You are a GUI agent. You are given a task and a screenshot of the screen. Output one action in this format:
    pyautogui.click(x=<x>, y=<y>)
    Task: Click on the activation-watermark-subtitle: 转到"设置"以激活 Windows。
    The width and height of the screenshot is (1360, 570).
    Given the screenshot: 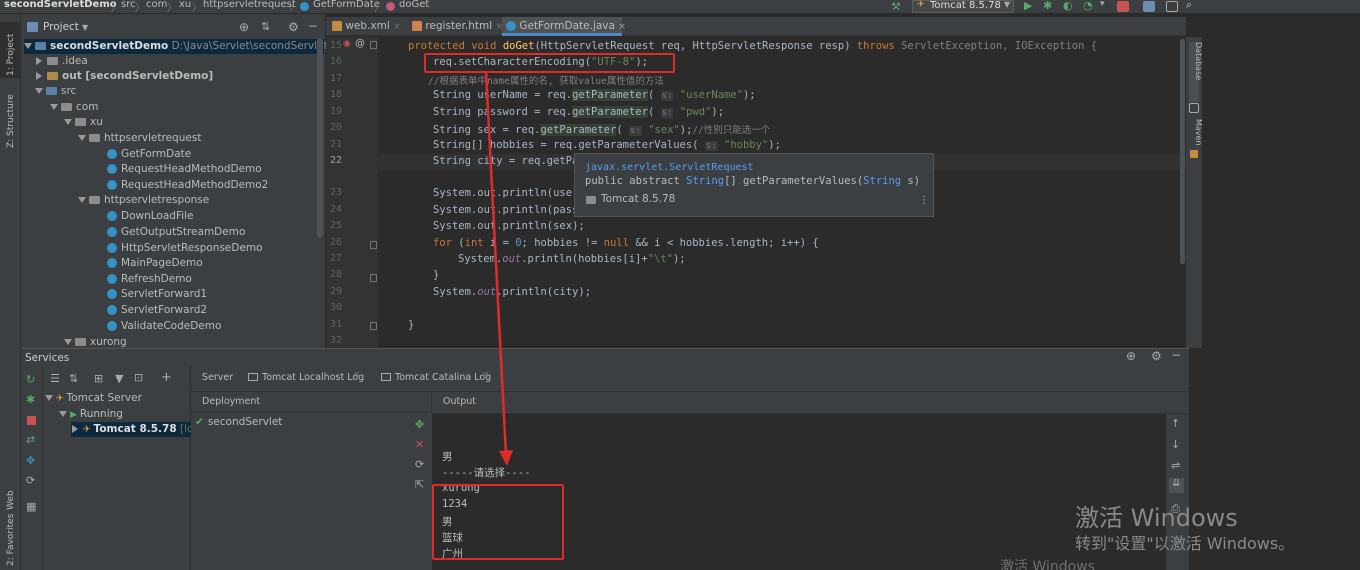 What is the action you would take?
    pyautogui.click(x=1185, y=543)
    